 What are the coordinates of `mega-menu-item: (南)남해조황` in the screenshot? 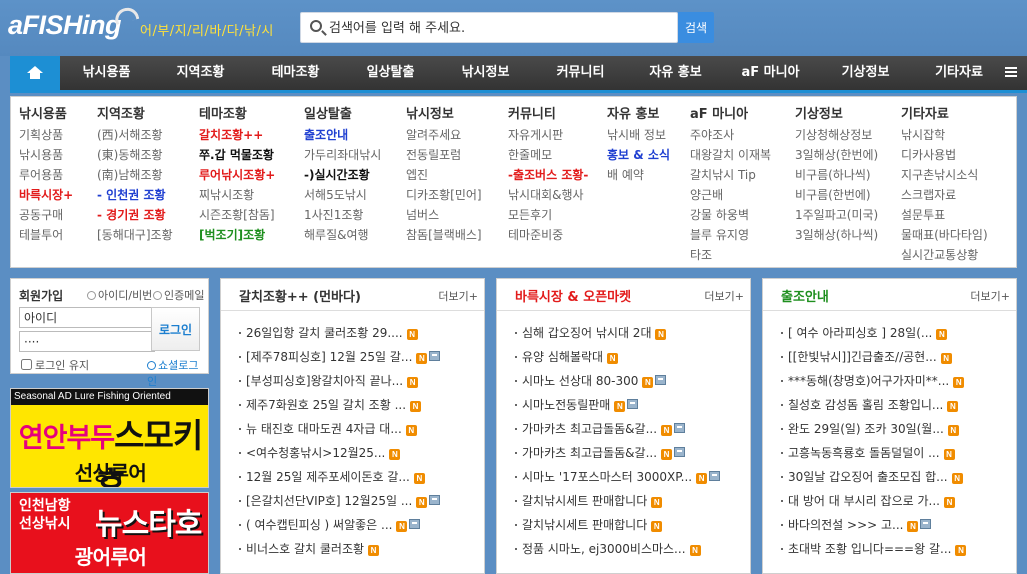 It's located at (135, 175).